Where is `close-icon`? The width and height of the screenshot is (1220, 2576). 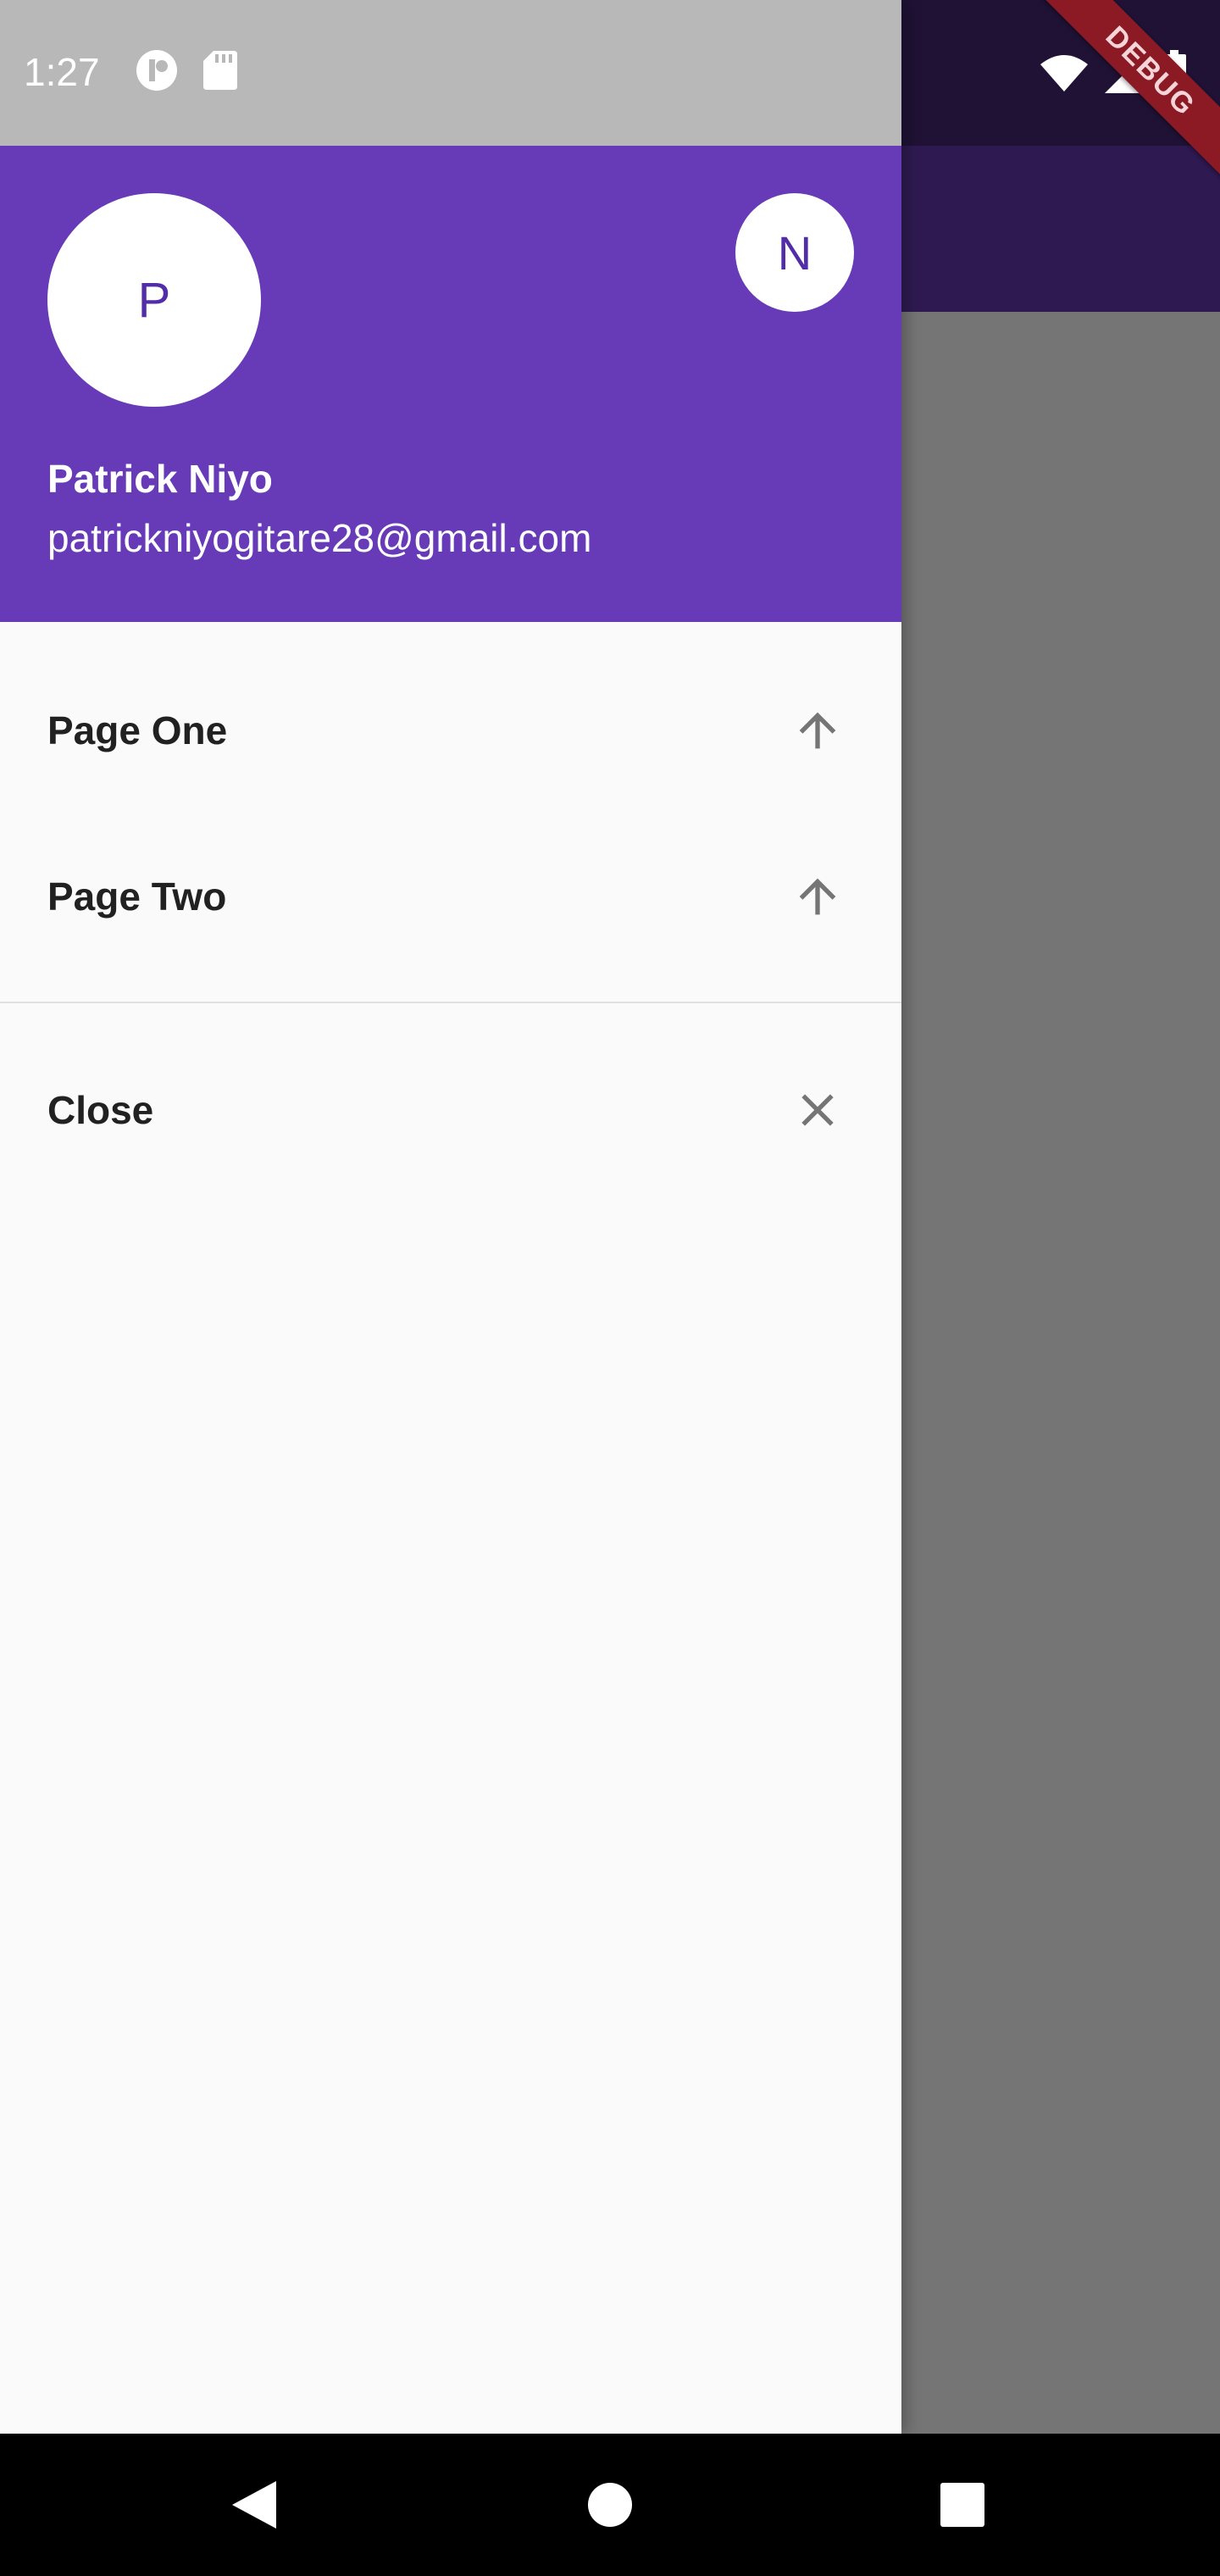 close-icon is located at coordinates (817, 1110).